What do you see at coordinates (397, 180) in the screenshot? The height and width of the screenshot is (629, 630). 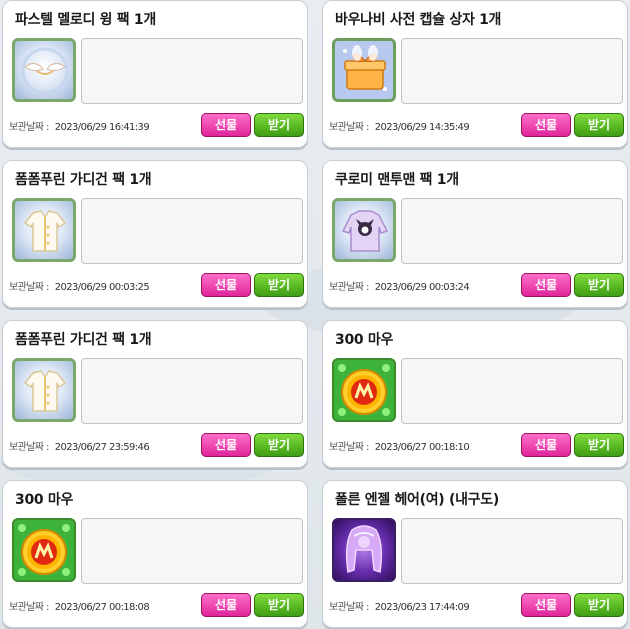 I see `item-title: 쿠로미 맨투맨 팩 1개` at bounding box center [397, 180].